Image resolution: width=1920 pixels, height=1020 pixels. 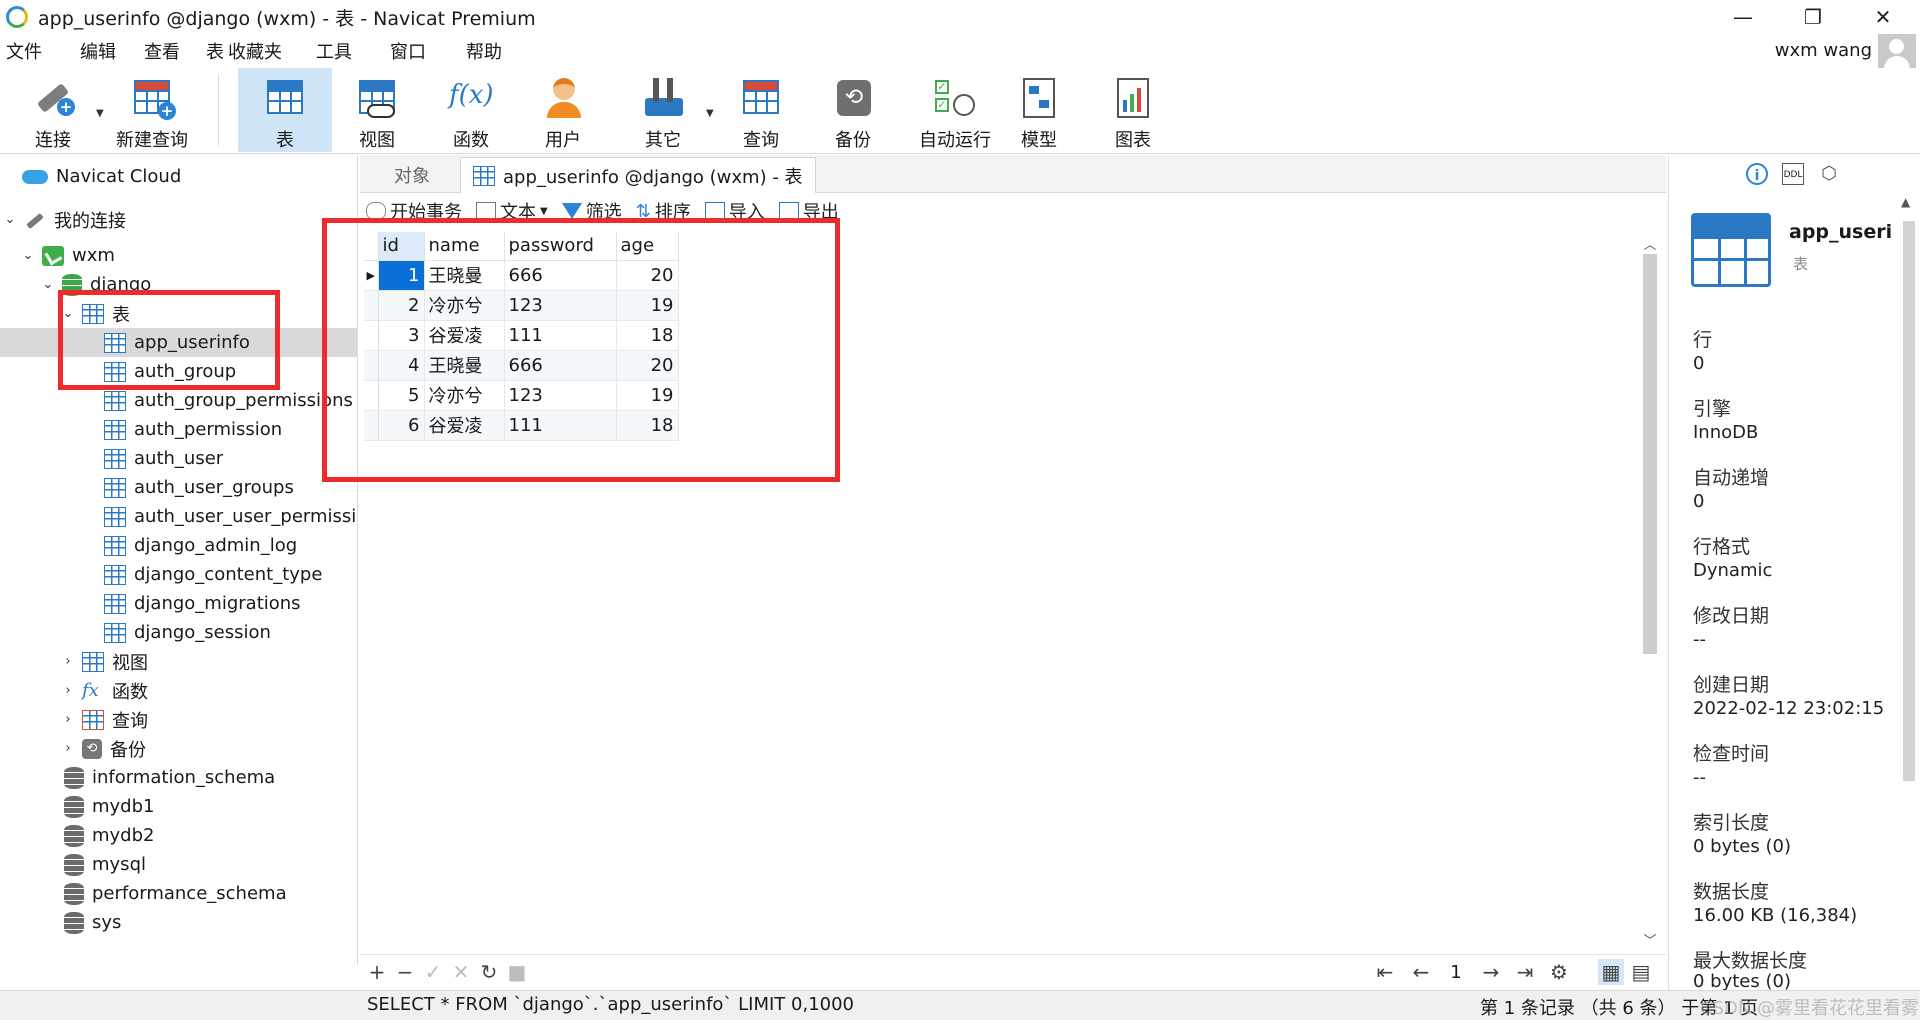 I want to click on column-header-age: age, so click(x=647, y=246).